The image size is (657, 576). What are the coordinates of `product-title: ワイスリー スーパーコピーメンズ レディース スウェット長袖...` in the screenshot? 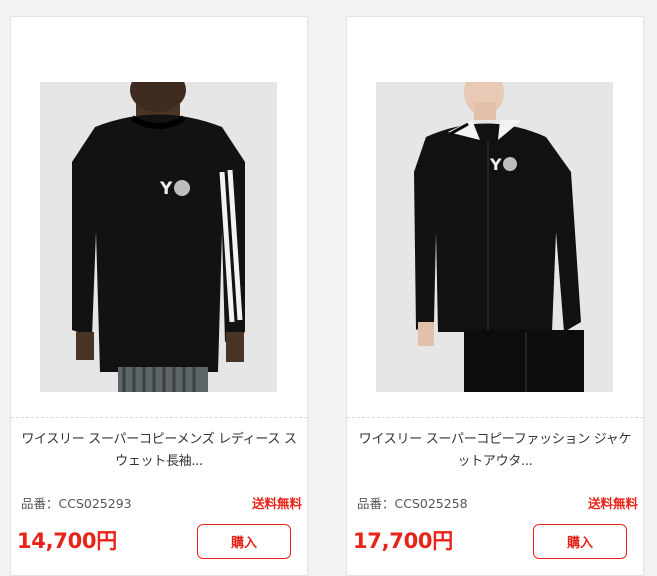 It's located at (159, 451).